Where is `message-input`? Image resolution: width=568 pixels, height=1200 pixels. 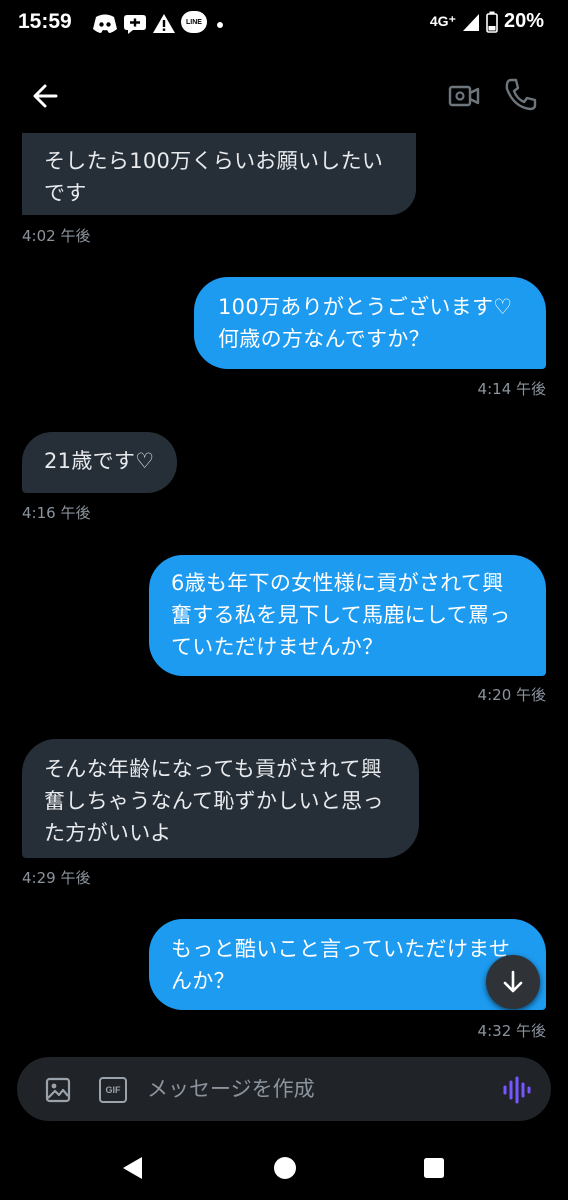
message-input is located at coordinates (317, 1089).